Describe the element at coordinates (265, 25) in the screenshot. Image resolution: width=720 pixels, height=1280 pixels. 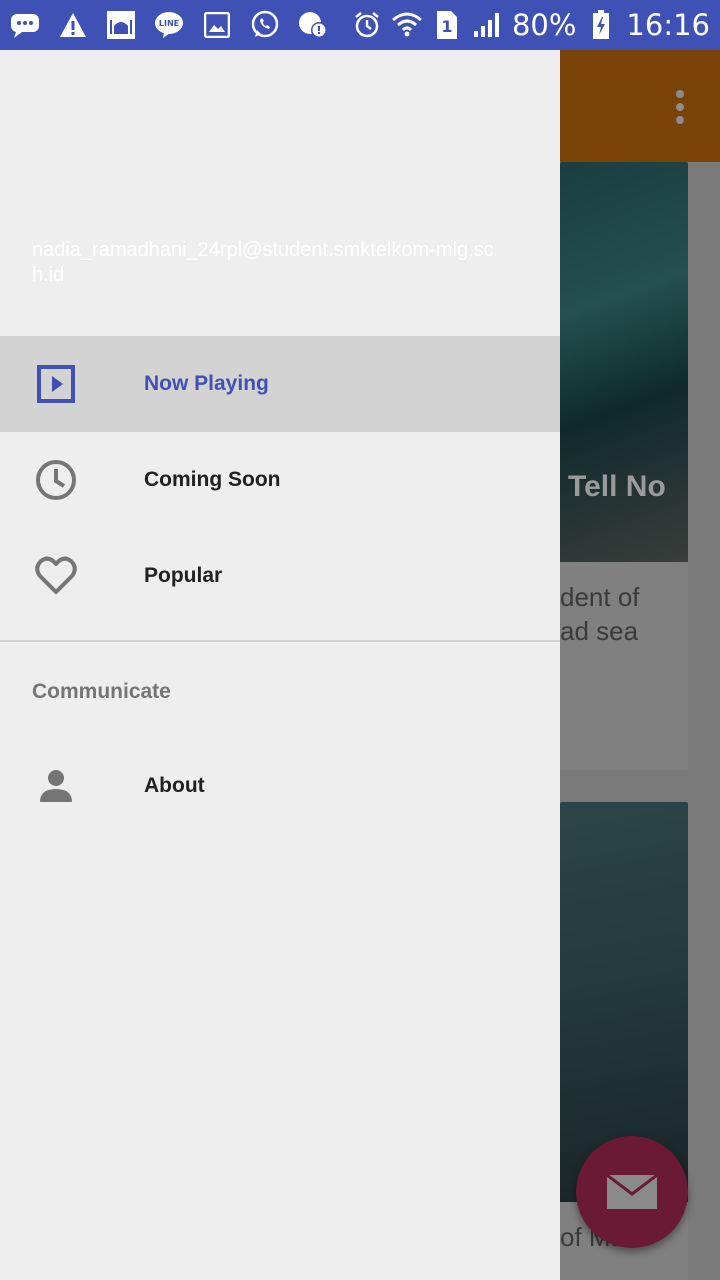
I see `whatsapp-icon` at that location.